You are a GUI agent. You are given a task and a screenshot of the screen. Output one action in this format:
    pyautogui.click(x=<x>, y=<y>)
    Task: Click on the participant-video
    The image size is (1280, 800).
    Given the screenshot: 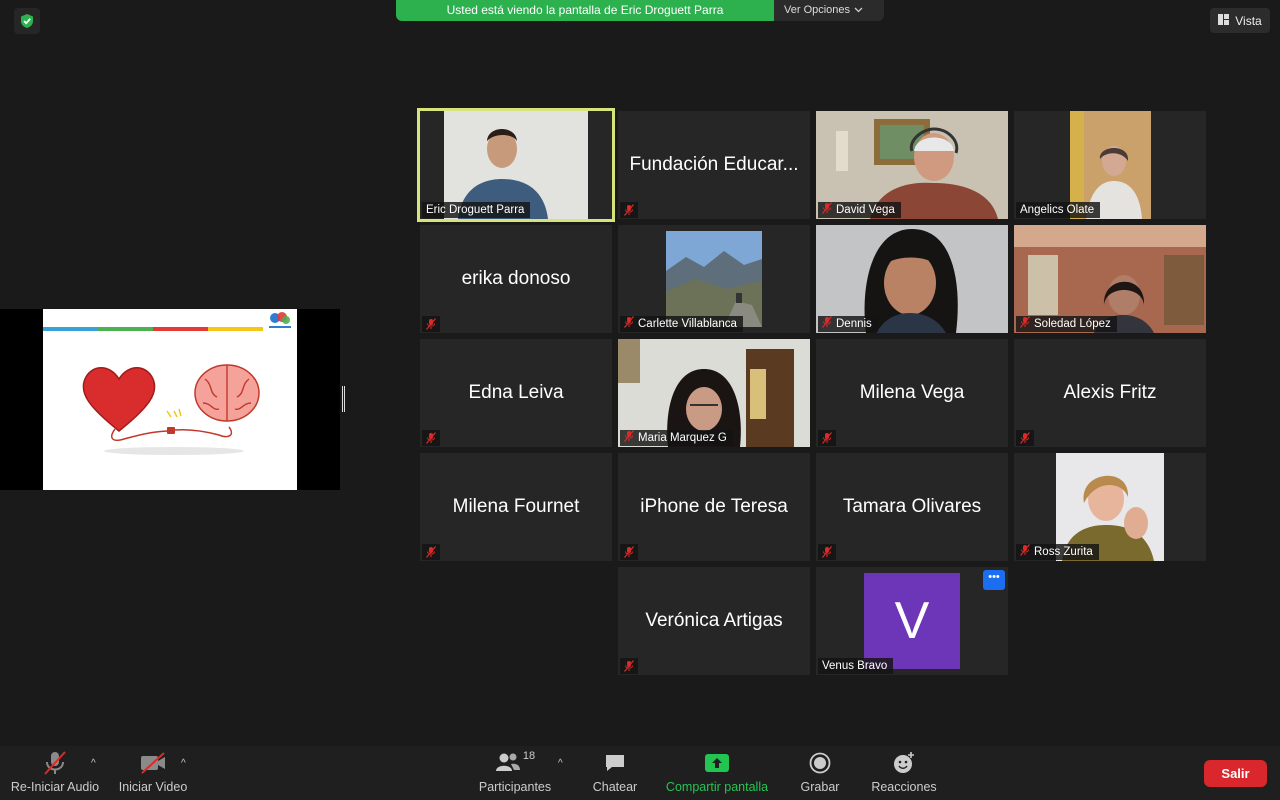 What is the action you would take?
    pyautogui.click(x=714, y=279)
    